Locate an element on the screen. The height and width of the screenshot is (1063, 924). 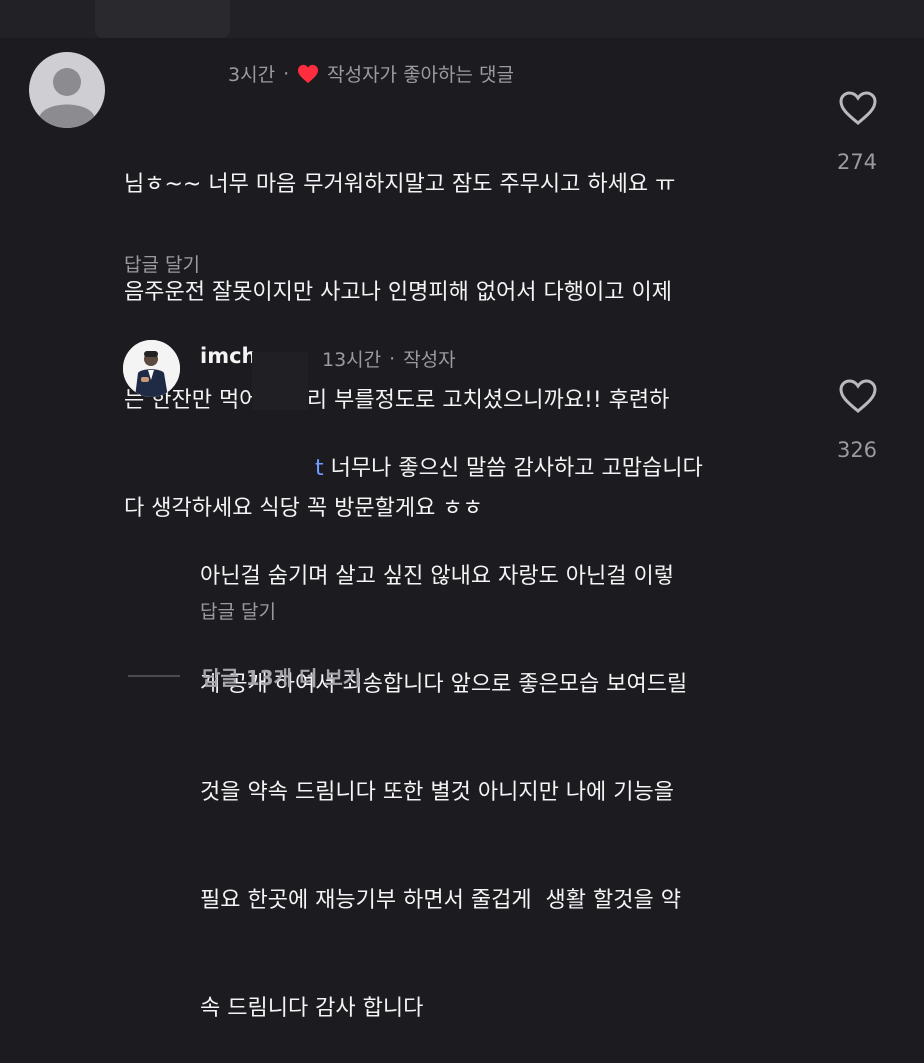
author-avatar is located at coordinates (151, 368).